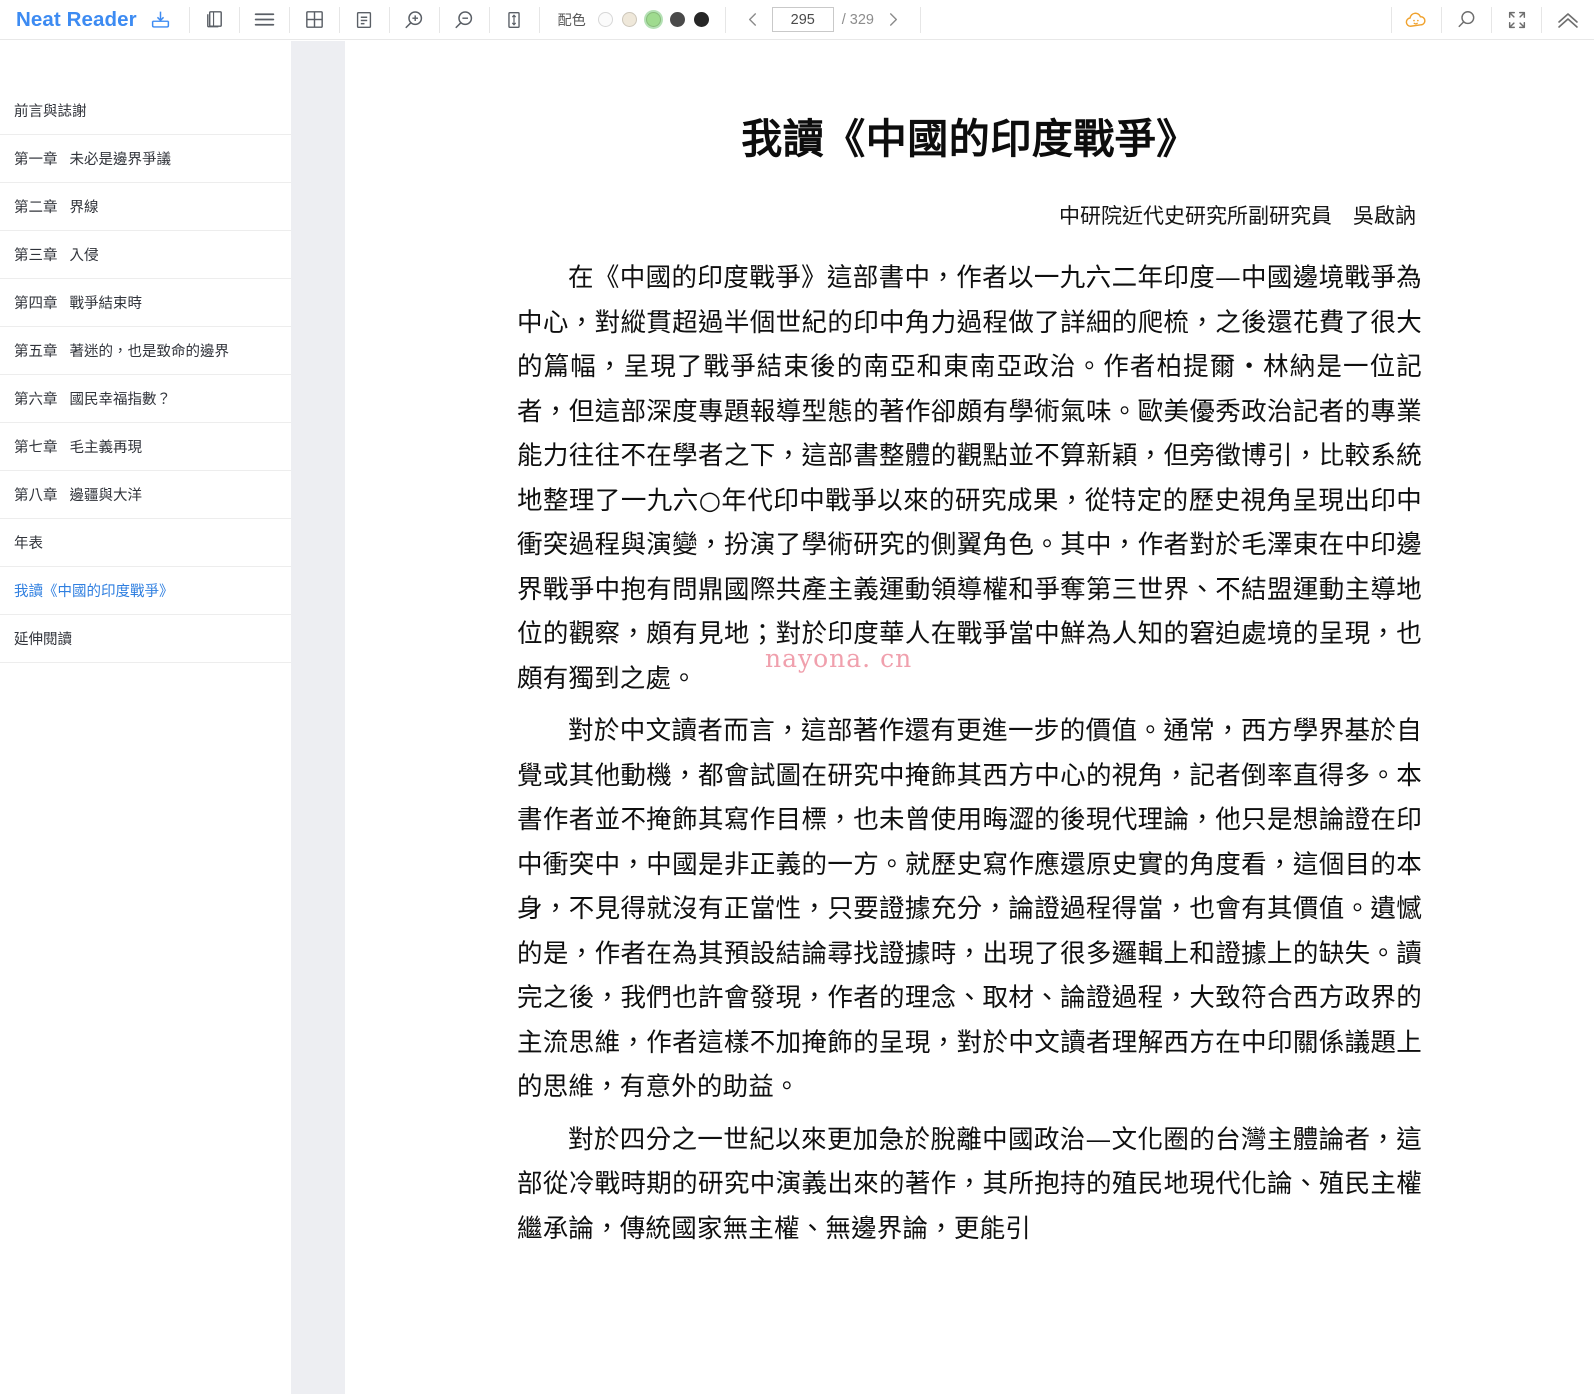 This screenshot has width=1594, height=1394. I want to click on fullscreen-button, so click(1516, 20).